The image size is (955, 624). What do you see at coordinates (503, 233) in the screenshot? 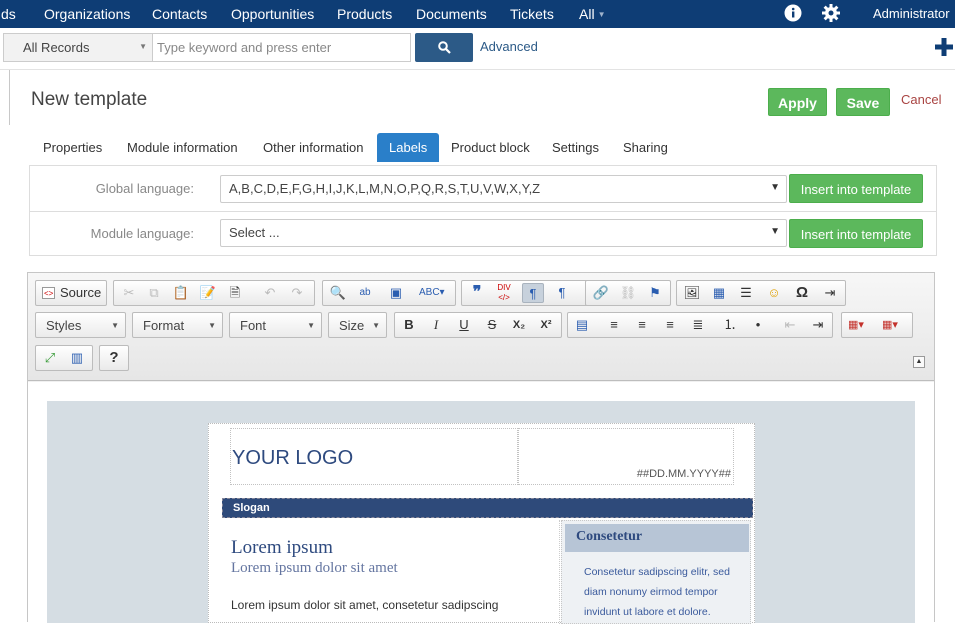
I see `module-language-select: Select ... ▼` at bounding box center [503, 233].